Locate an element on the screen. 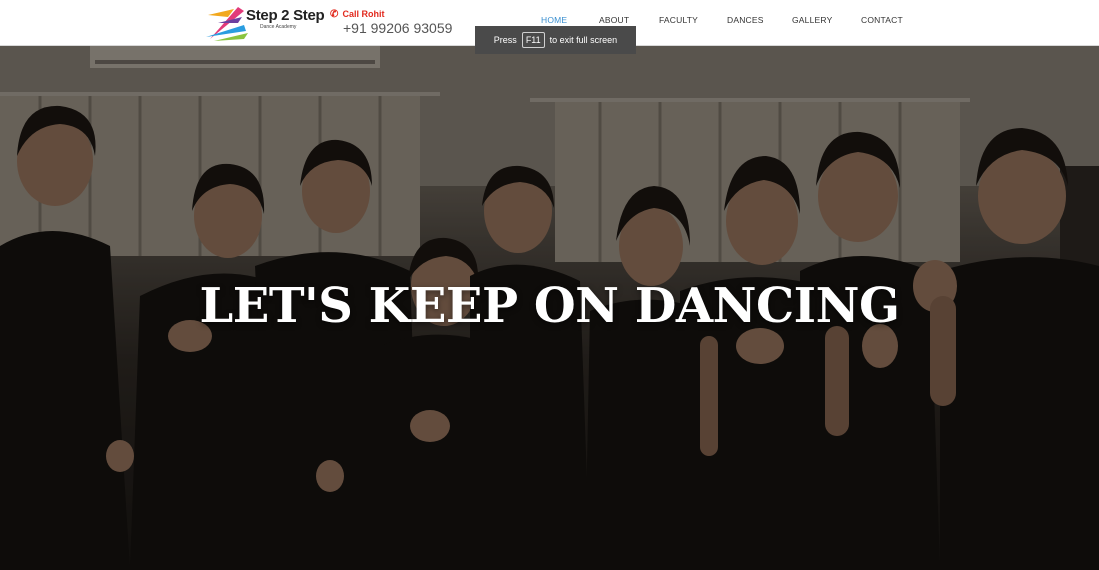  call-label: ✆ Call Rohit is located at coordinates (357, 14).